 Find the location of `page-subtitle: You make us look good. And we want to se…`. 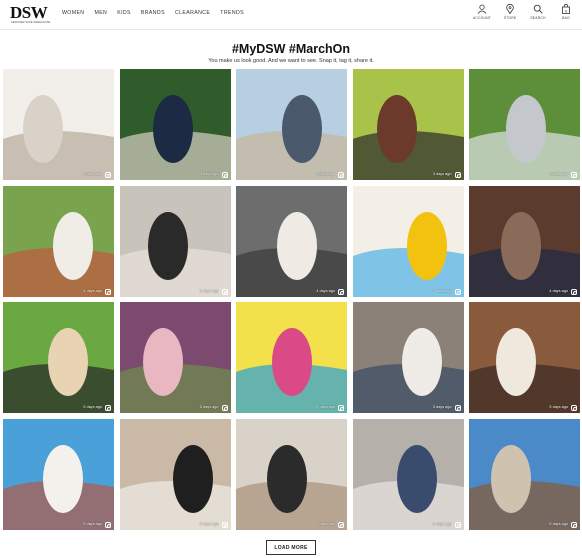

page-subtitle: You make us look good. And we want to se… is located at coordinates (291, 61).